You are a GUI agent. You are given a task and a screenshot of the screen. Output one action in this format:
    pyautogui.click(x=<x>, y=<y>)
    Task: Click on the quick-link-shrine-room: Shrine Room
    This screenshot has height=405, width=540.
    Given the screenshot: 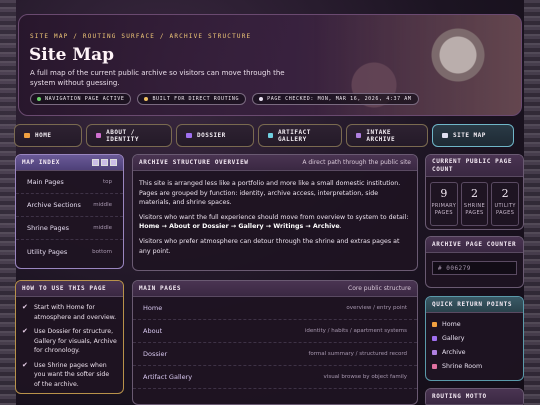 What is the action you would take?
    pyautogui.click(x=474, y=366)
    